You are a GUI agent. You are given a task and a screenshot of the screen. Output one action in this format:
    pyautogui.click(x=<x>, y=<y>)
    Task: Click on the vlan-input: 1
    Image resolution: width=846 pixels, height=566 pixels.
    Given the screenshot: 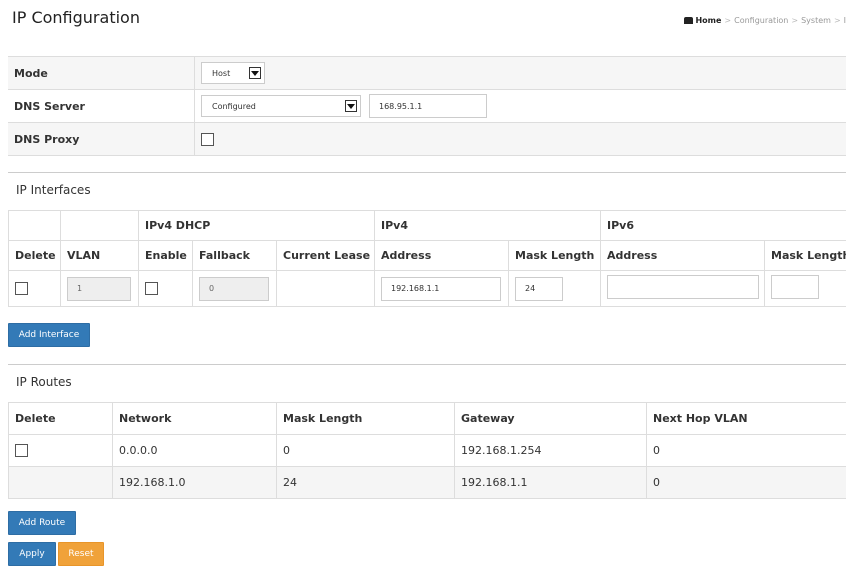 What is the action you would take?
    pyautogui.click(x=99, y=289)
    